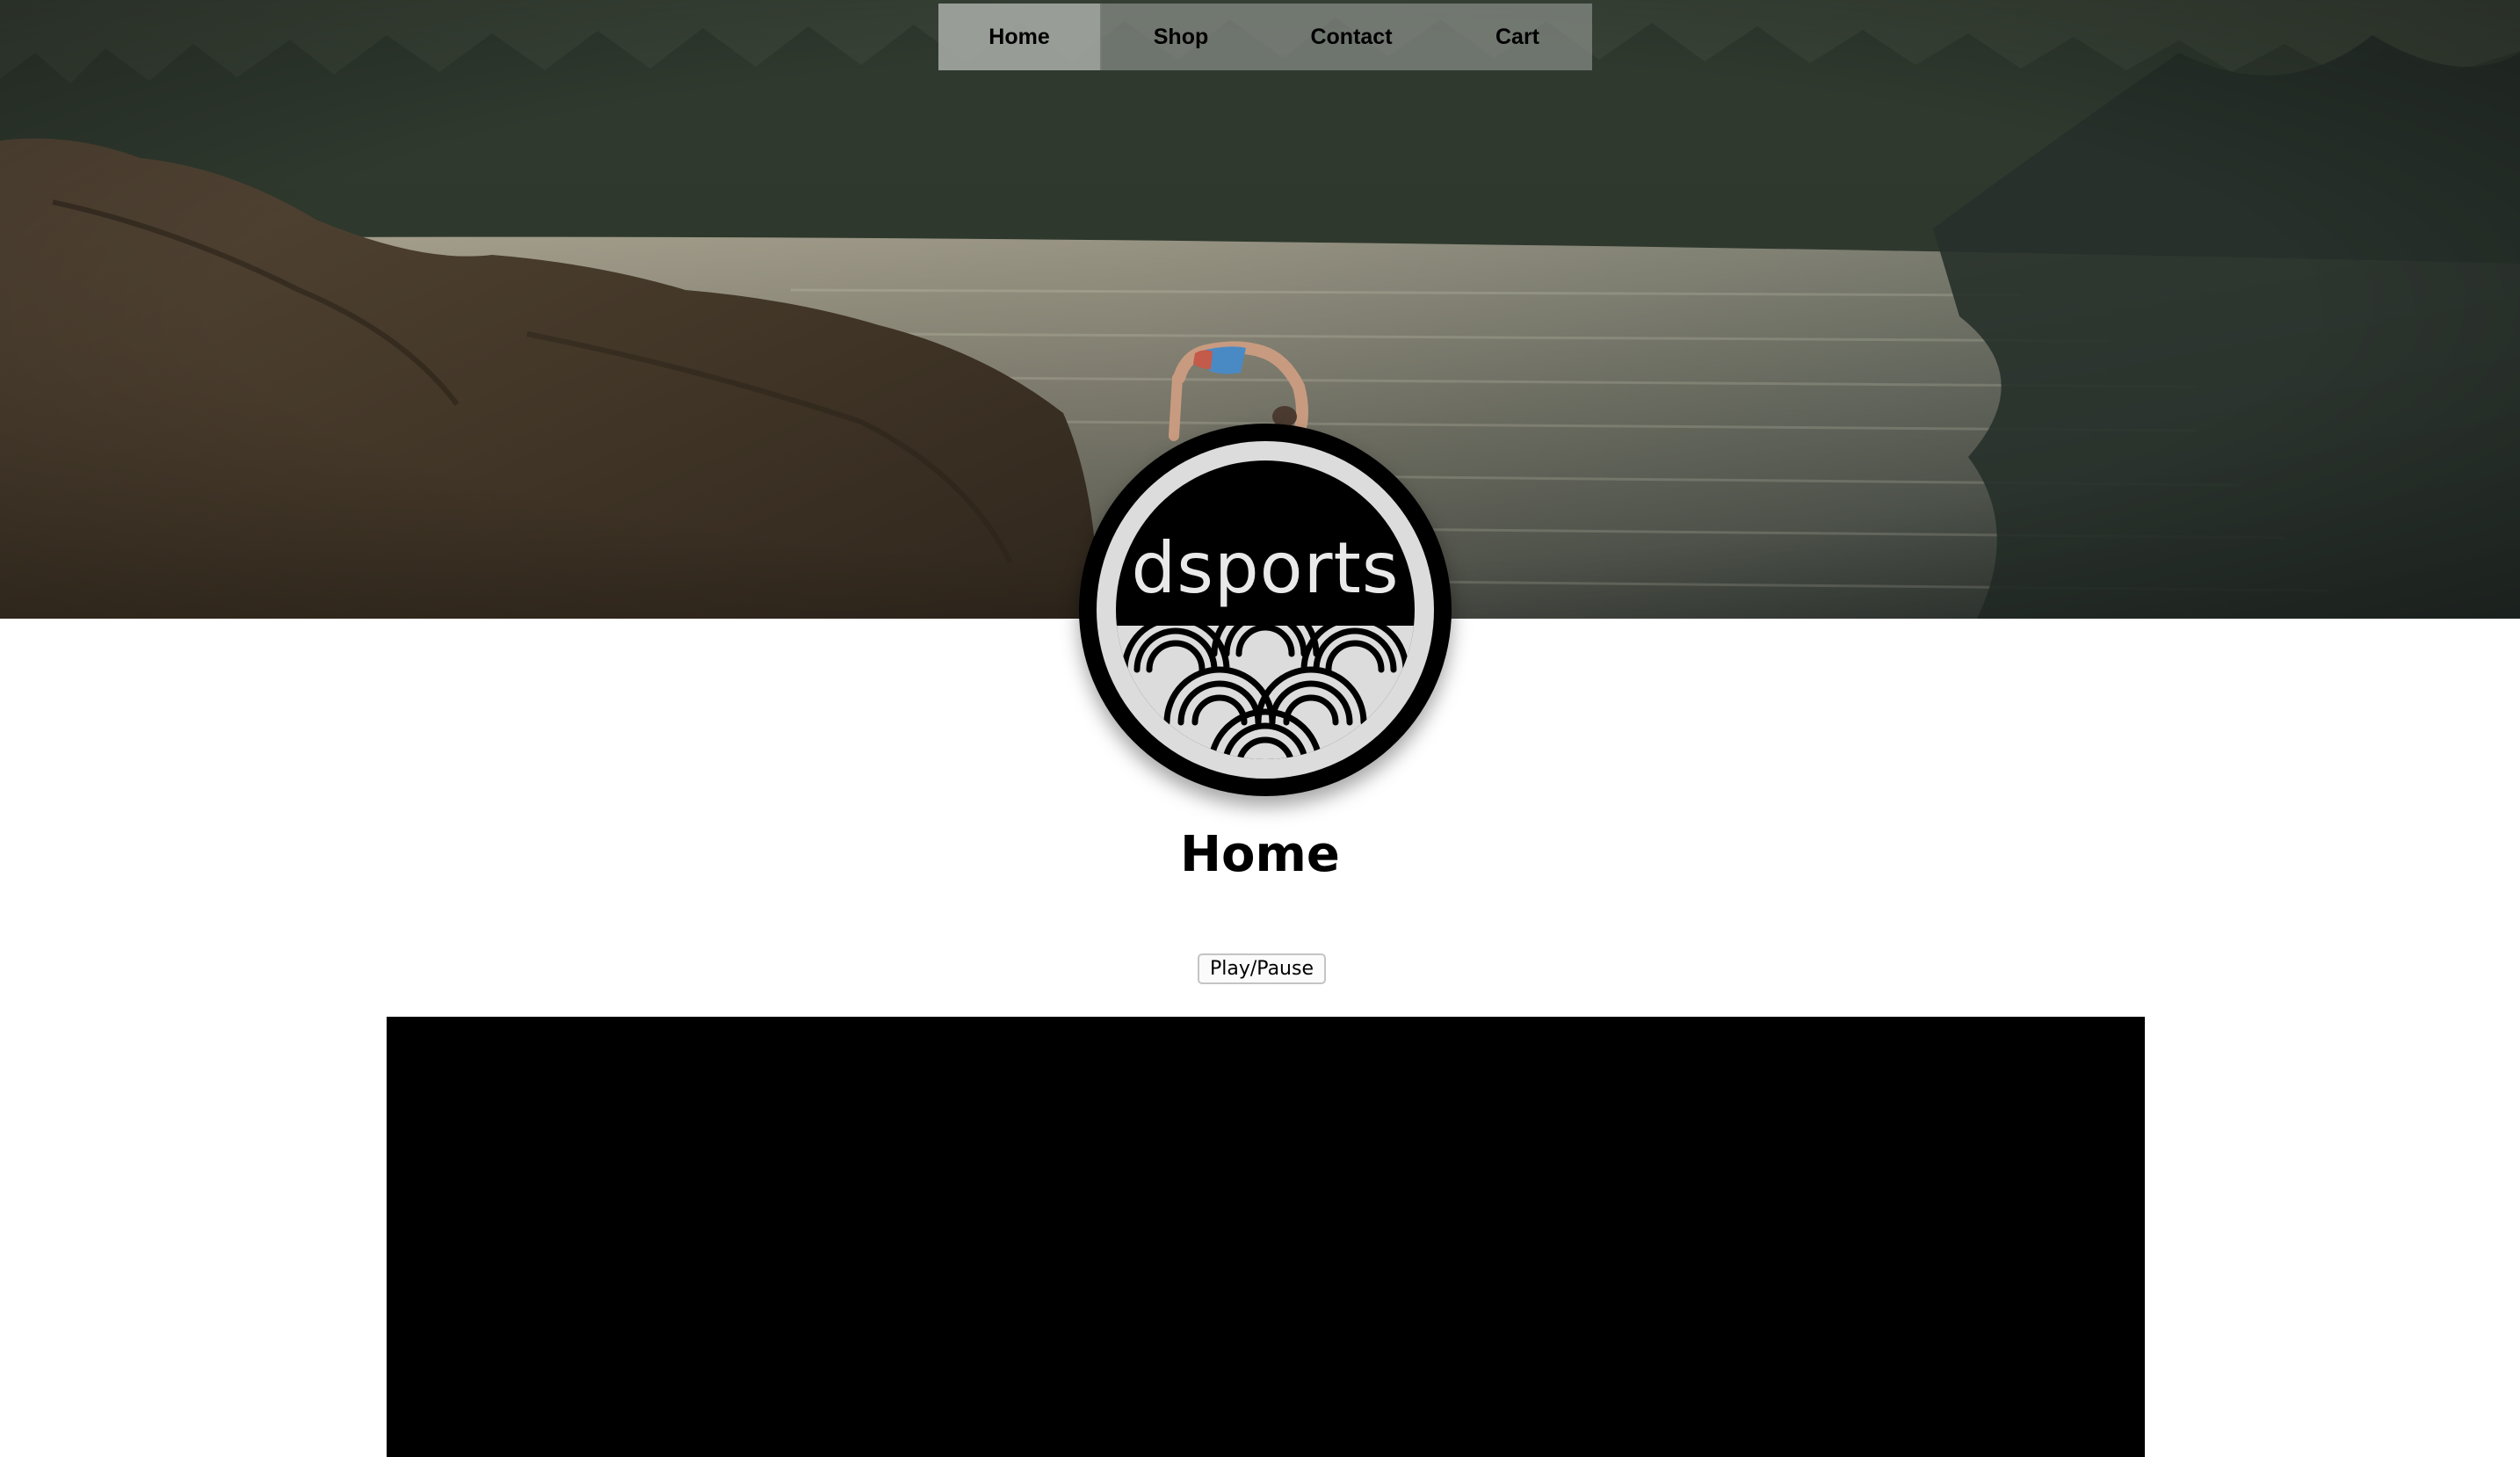 The image size is (2520, 1457). I want to click on page-title: Home, so click(1260, 855).